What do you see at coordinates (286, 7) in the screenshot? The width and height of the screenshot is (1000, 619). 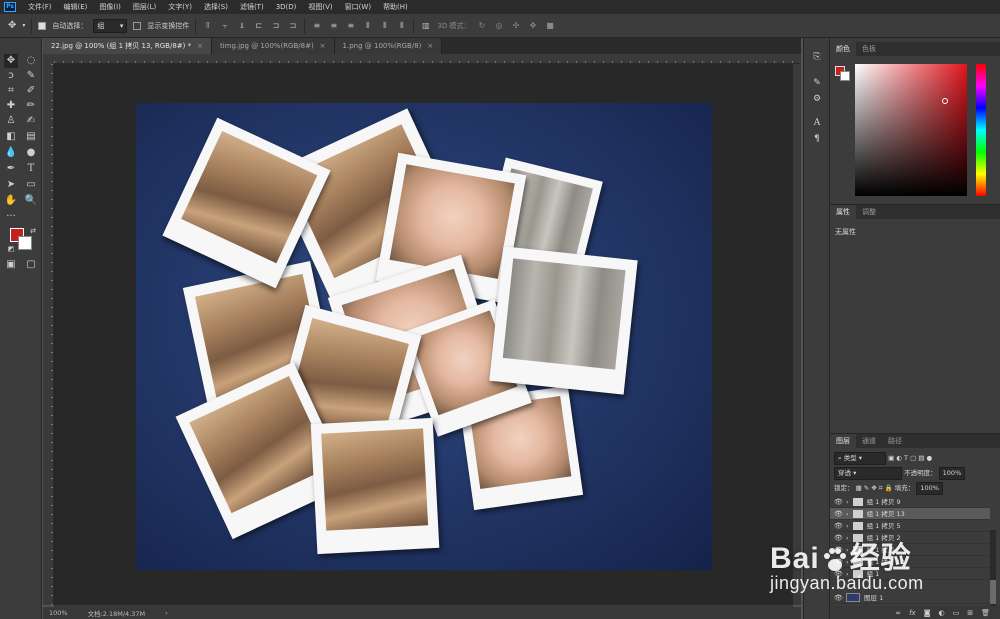 I see `menu-3d: 3D(D)` at bounding box center [286, 7].